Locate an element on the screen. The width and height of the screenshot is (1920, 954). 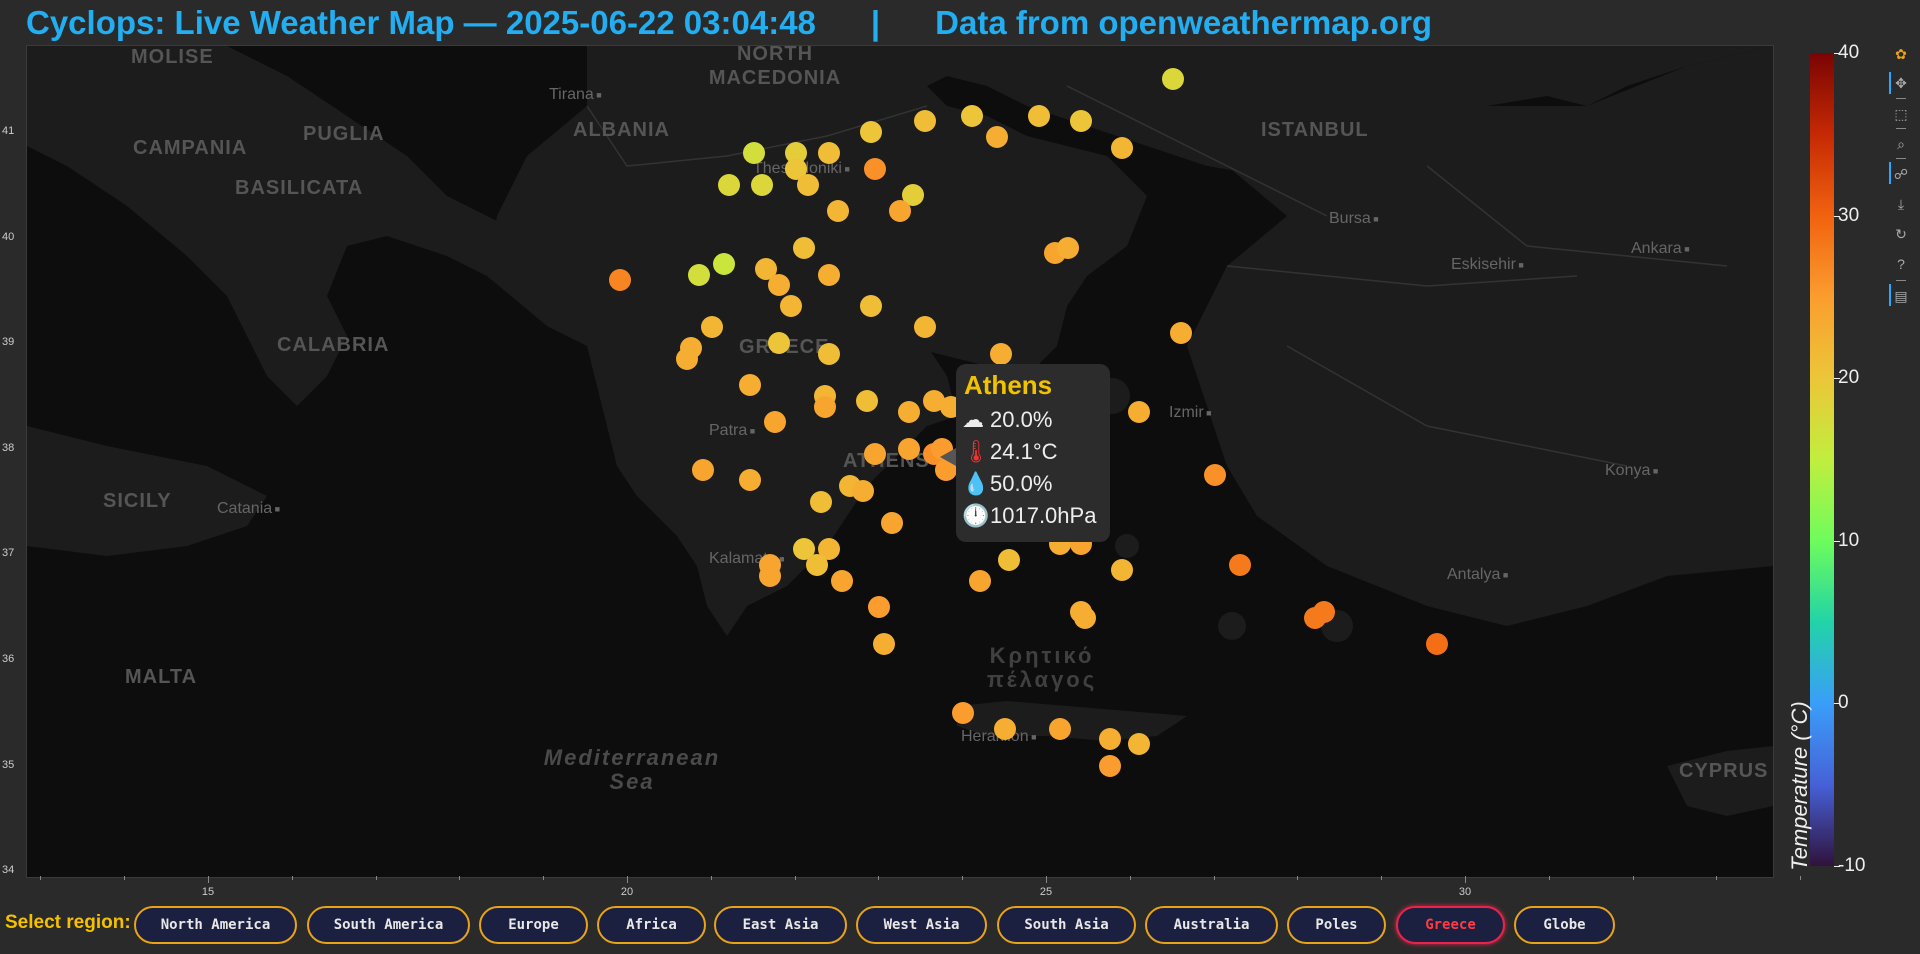
pan-icon: ✥ is located at coordinates (1901, 83).